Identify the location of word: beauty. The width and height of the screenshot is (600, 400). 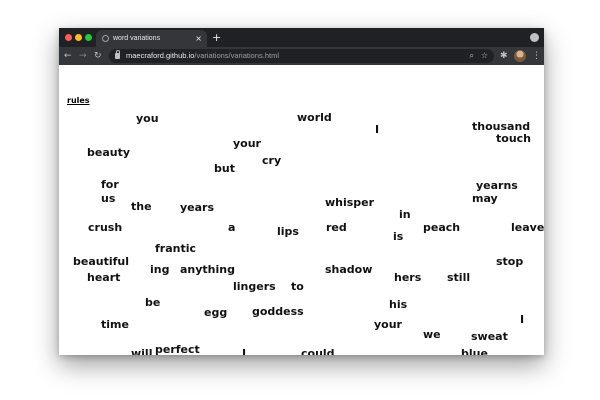
(108, 152).